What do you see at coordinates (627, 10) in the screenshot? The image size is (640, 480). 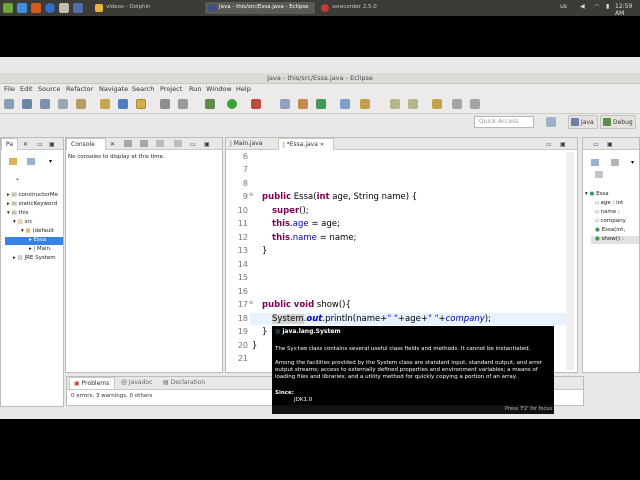 I see `clock: 12:59 AM` at bounding box center [627, 10].